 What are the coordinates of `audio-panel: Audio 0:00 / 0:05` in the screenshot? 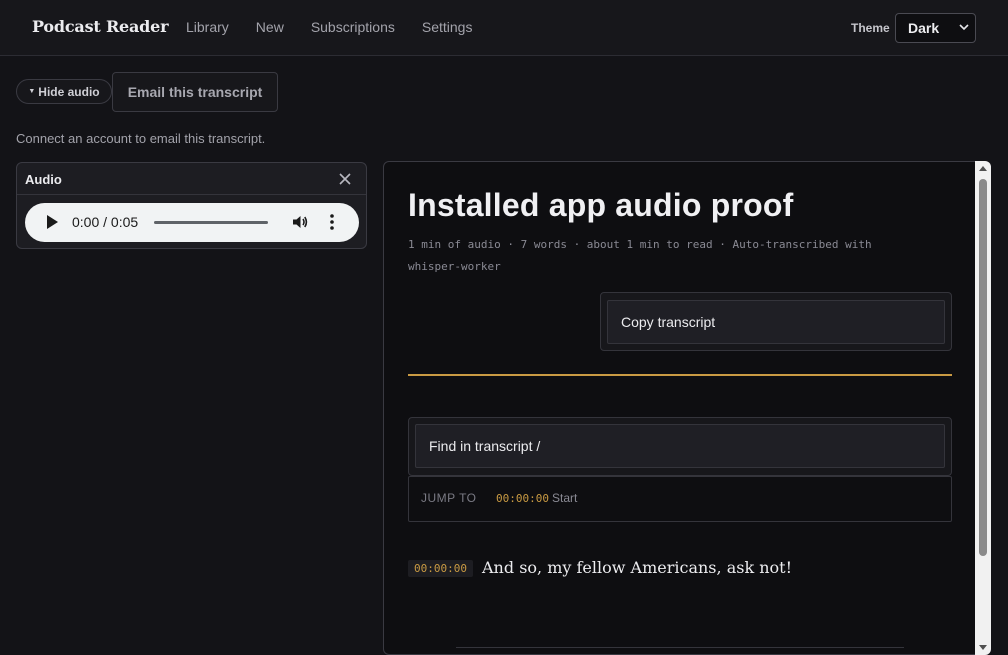 It's located at (191, 205).